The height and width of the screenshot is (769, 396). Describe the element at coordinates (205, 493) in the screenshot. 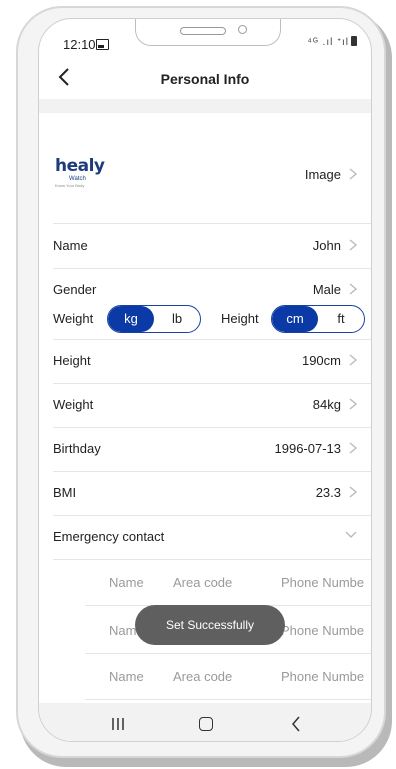

I see `bmi-row: BMI 23.3` at that location.